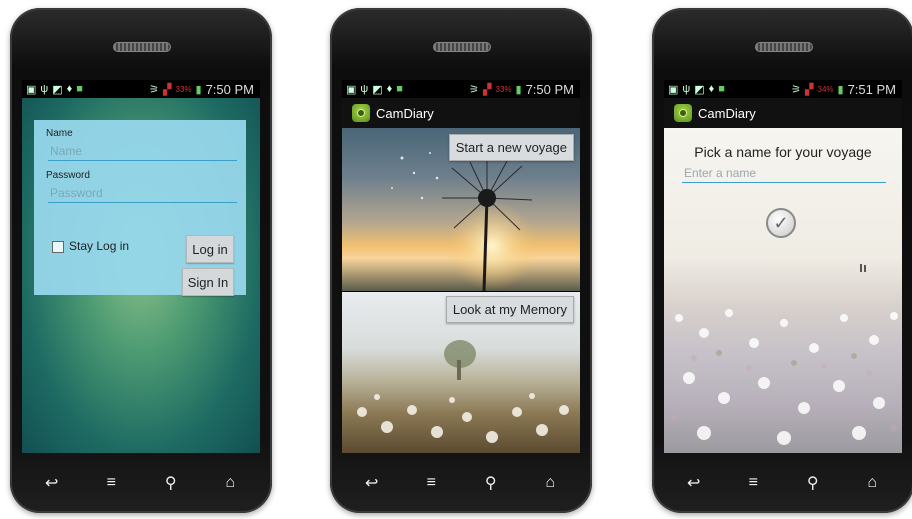 The image size is (912, 519). I want to click on checkmark-icon: ✓, so click(781, 222).